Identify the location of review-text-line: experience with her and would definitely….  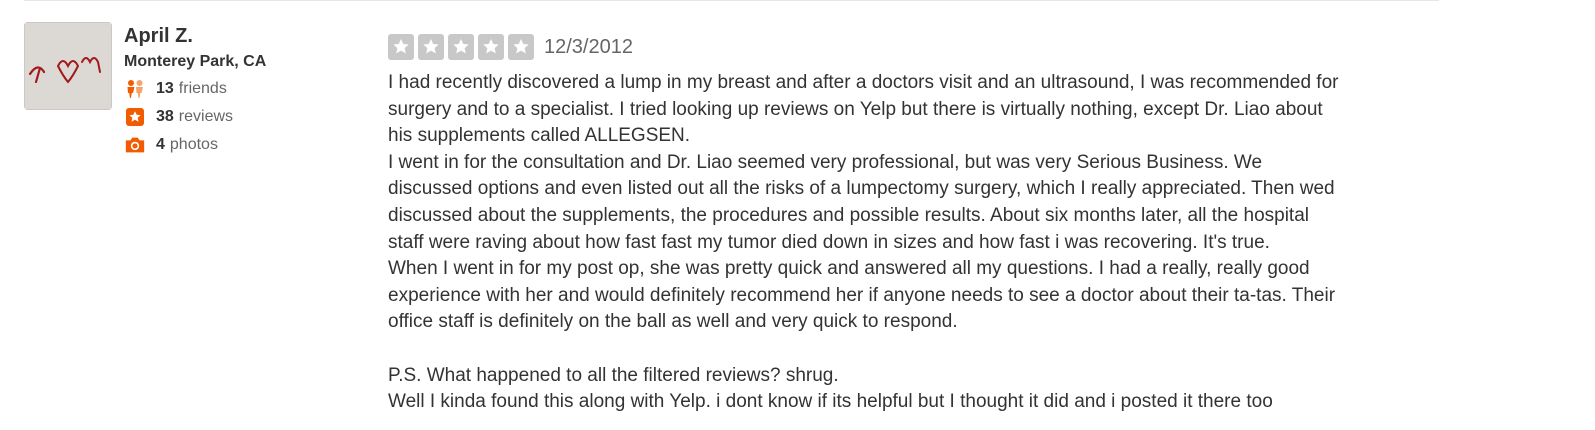
(862, 295).